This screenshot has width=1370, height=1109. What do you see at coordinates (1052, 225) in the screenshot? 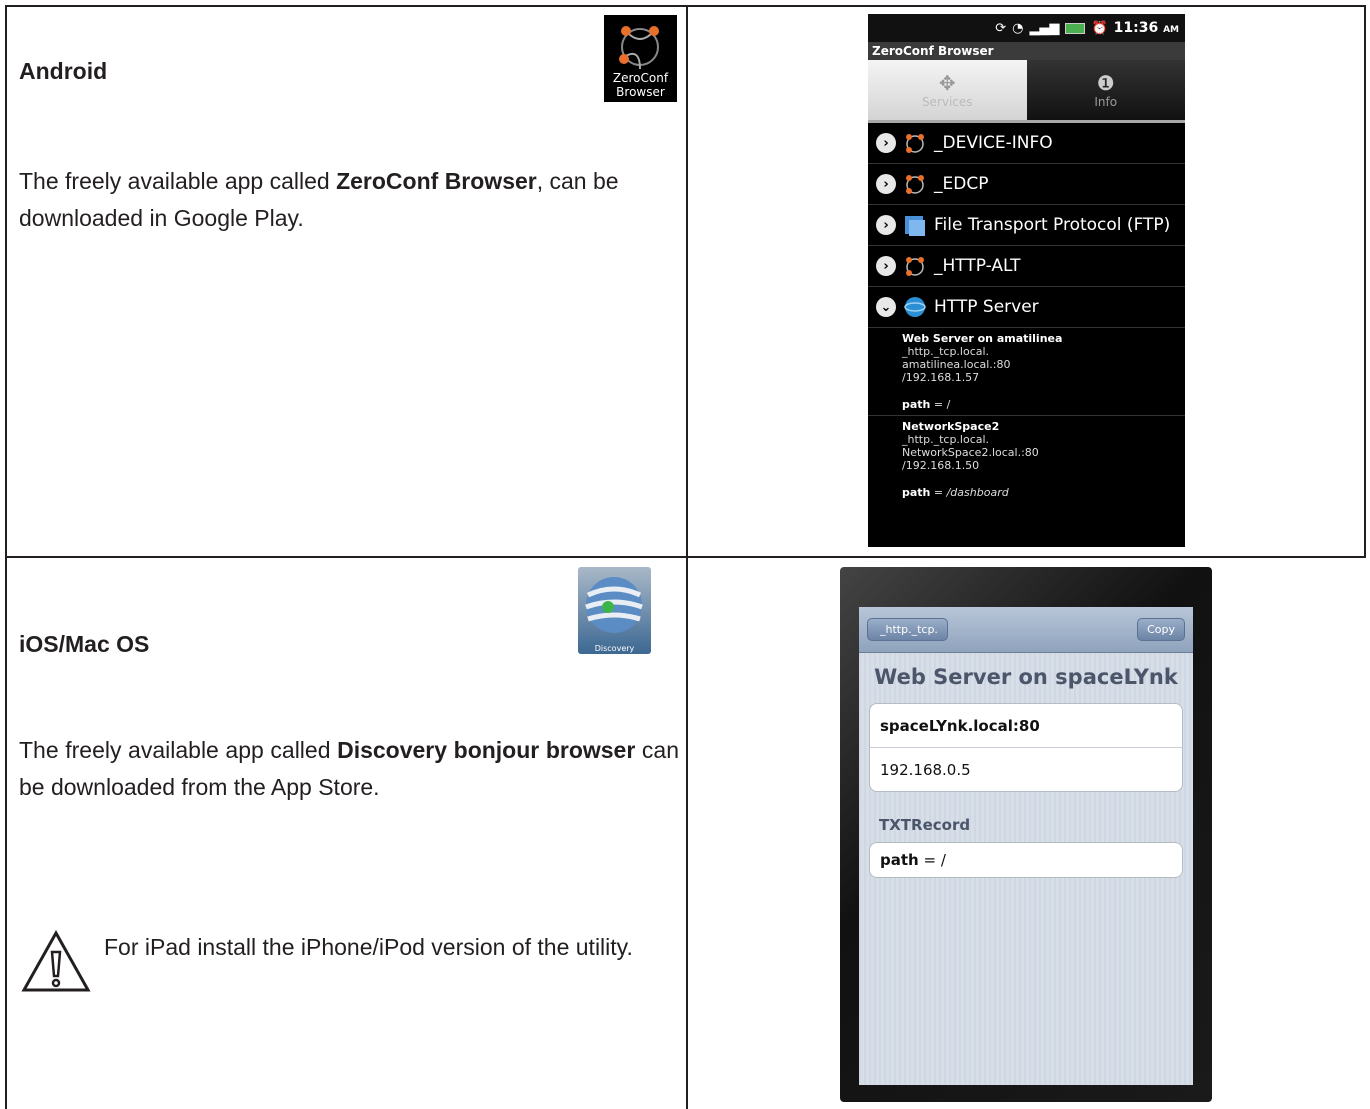
I see `service-label: File Transport Protocol (FTP)` at bounding box center [1052, 225].